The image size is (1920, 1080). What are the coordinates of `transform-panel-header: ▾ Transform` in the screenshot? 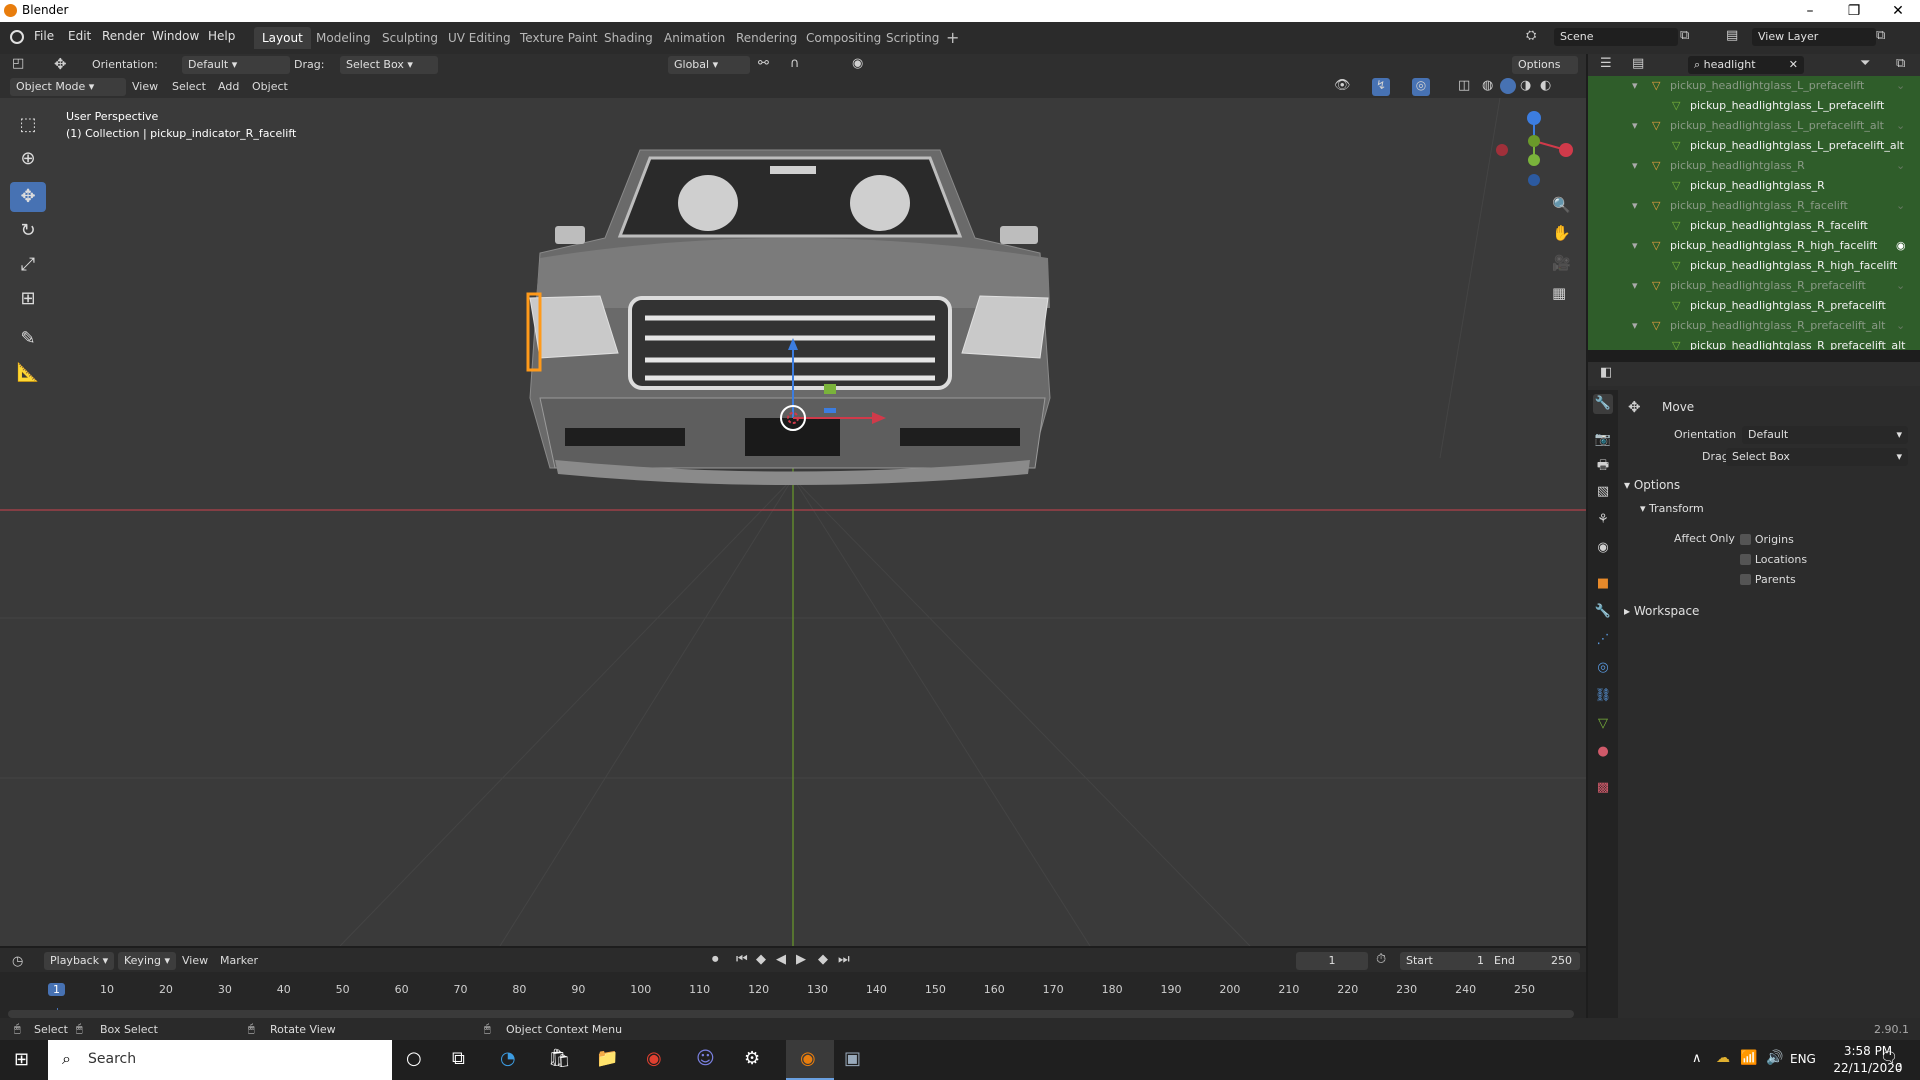 It's located at (1672, 508).